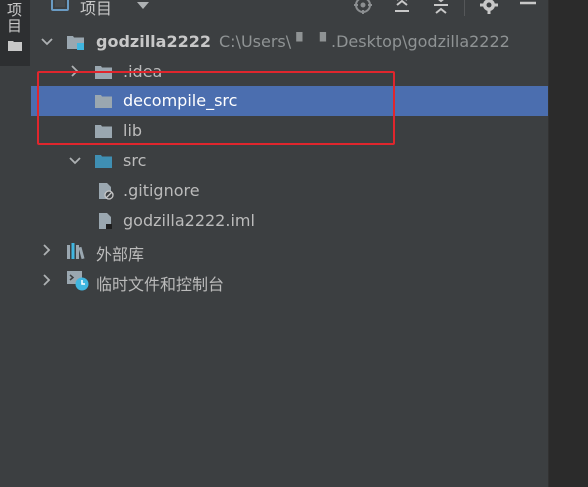 The image size is (588, 487). Describe the element at coordinates (143, 71) in the screenshot. I see `tree-item-label: .idea` at that location.